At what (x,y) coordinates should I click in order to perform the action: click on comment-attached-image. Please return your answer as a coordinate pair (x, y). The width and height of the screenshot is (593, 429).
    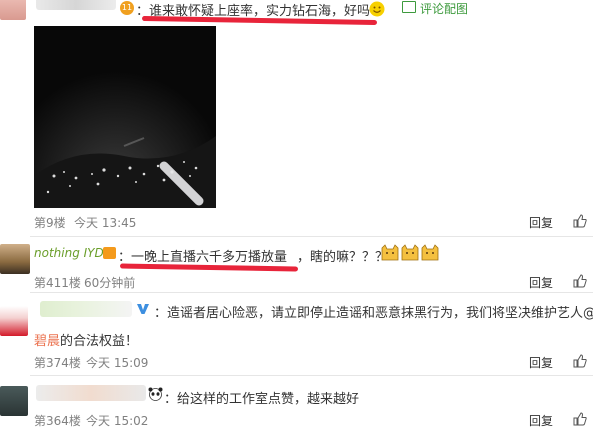
    Looking at the image, I should click on (125, 117).